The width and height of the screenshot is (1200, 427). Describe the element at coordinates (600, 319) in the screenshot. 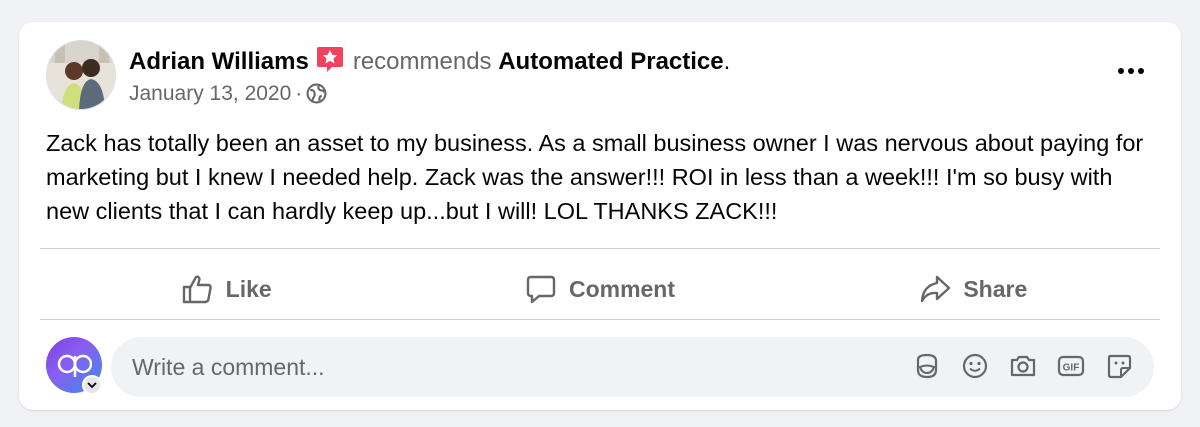

I see `divider-bottom` at that location.